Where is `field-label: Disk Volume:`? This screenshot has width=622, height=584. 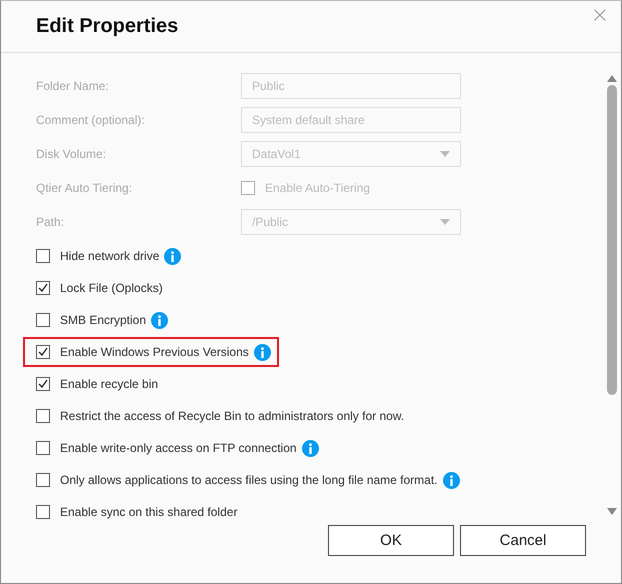 field-label: Disk Volume: is located at coordinates (72, 154).